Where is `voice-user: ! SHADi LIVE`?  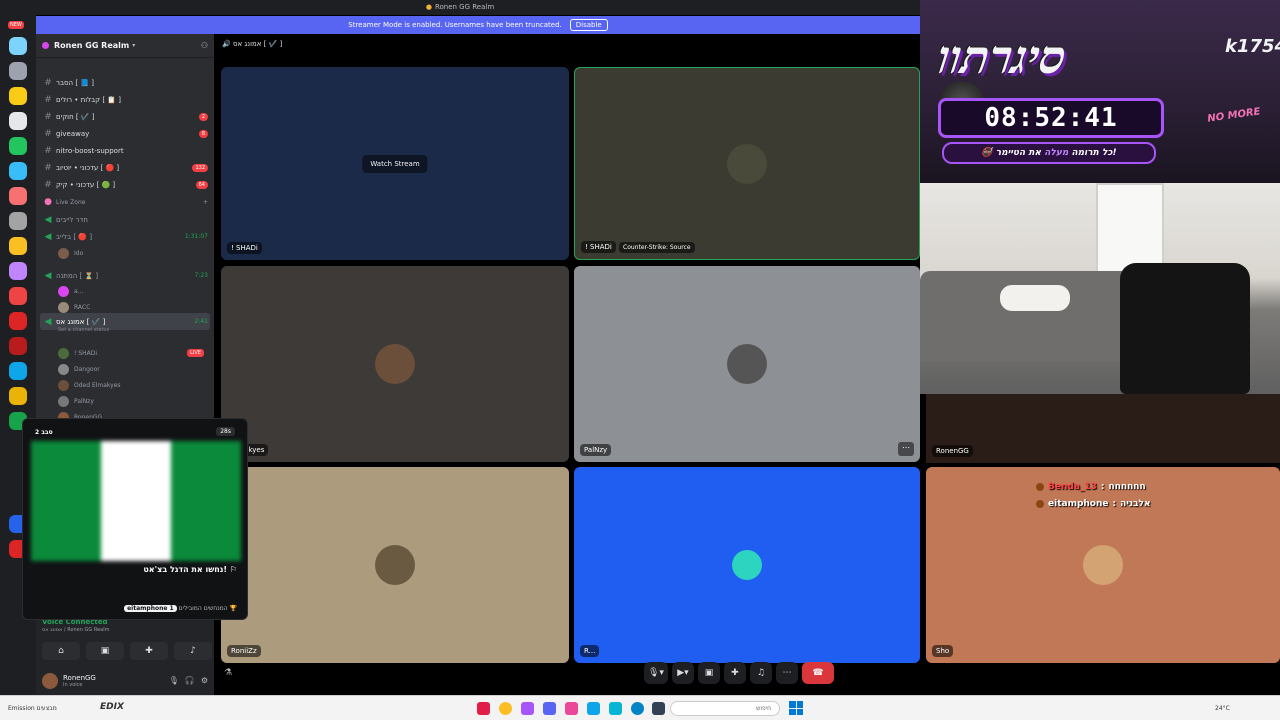 voice-user: ! SHADi LIVE is located at coordinates (133, 353).